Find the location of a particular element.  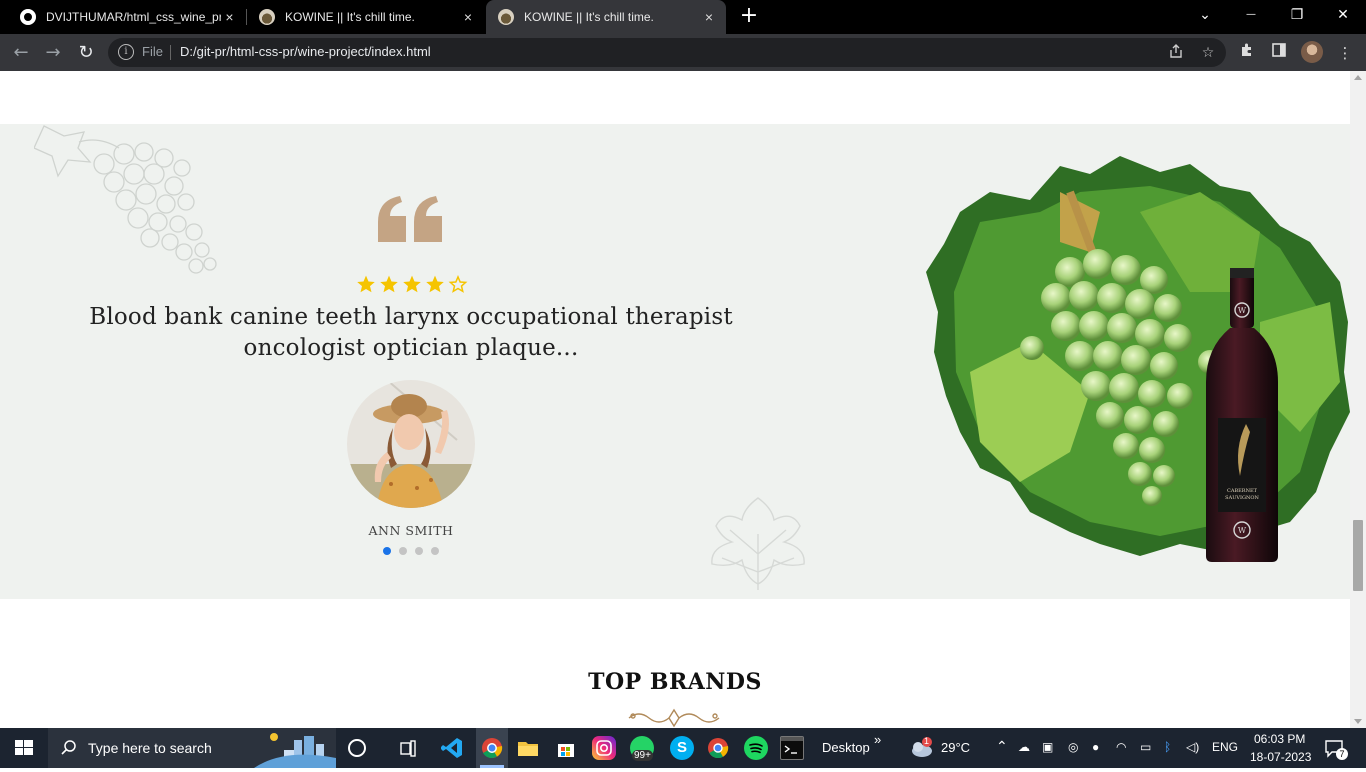

volume-icon: ◁) is located at coordinates (1192, 747).